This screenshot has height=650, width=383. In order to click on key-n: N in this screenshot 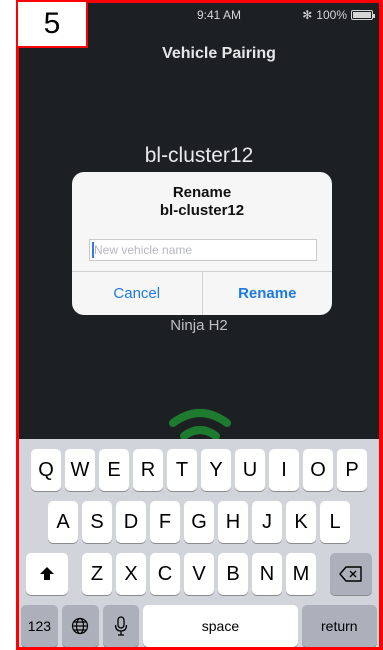, I will do `click(267, 574)`.